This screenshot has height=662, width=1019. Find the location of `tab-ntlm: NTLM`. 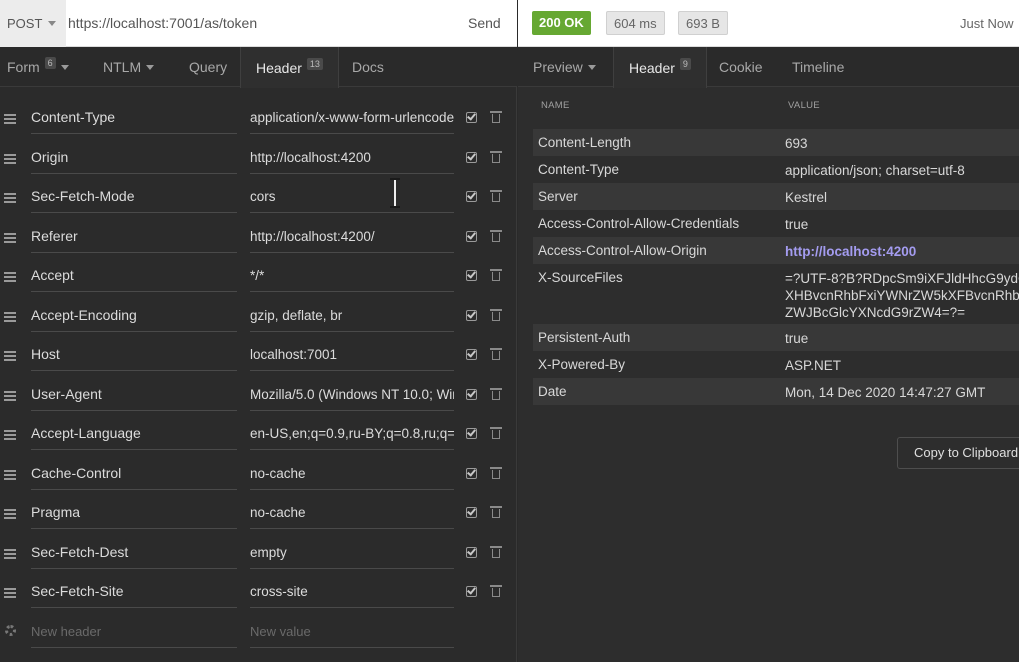

tab-ntlm: NTLM is located at coordinates (129, 67).